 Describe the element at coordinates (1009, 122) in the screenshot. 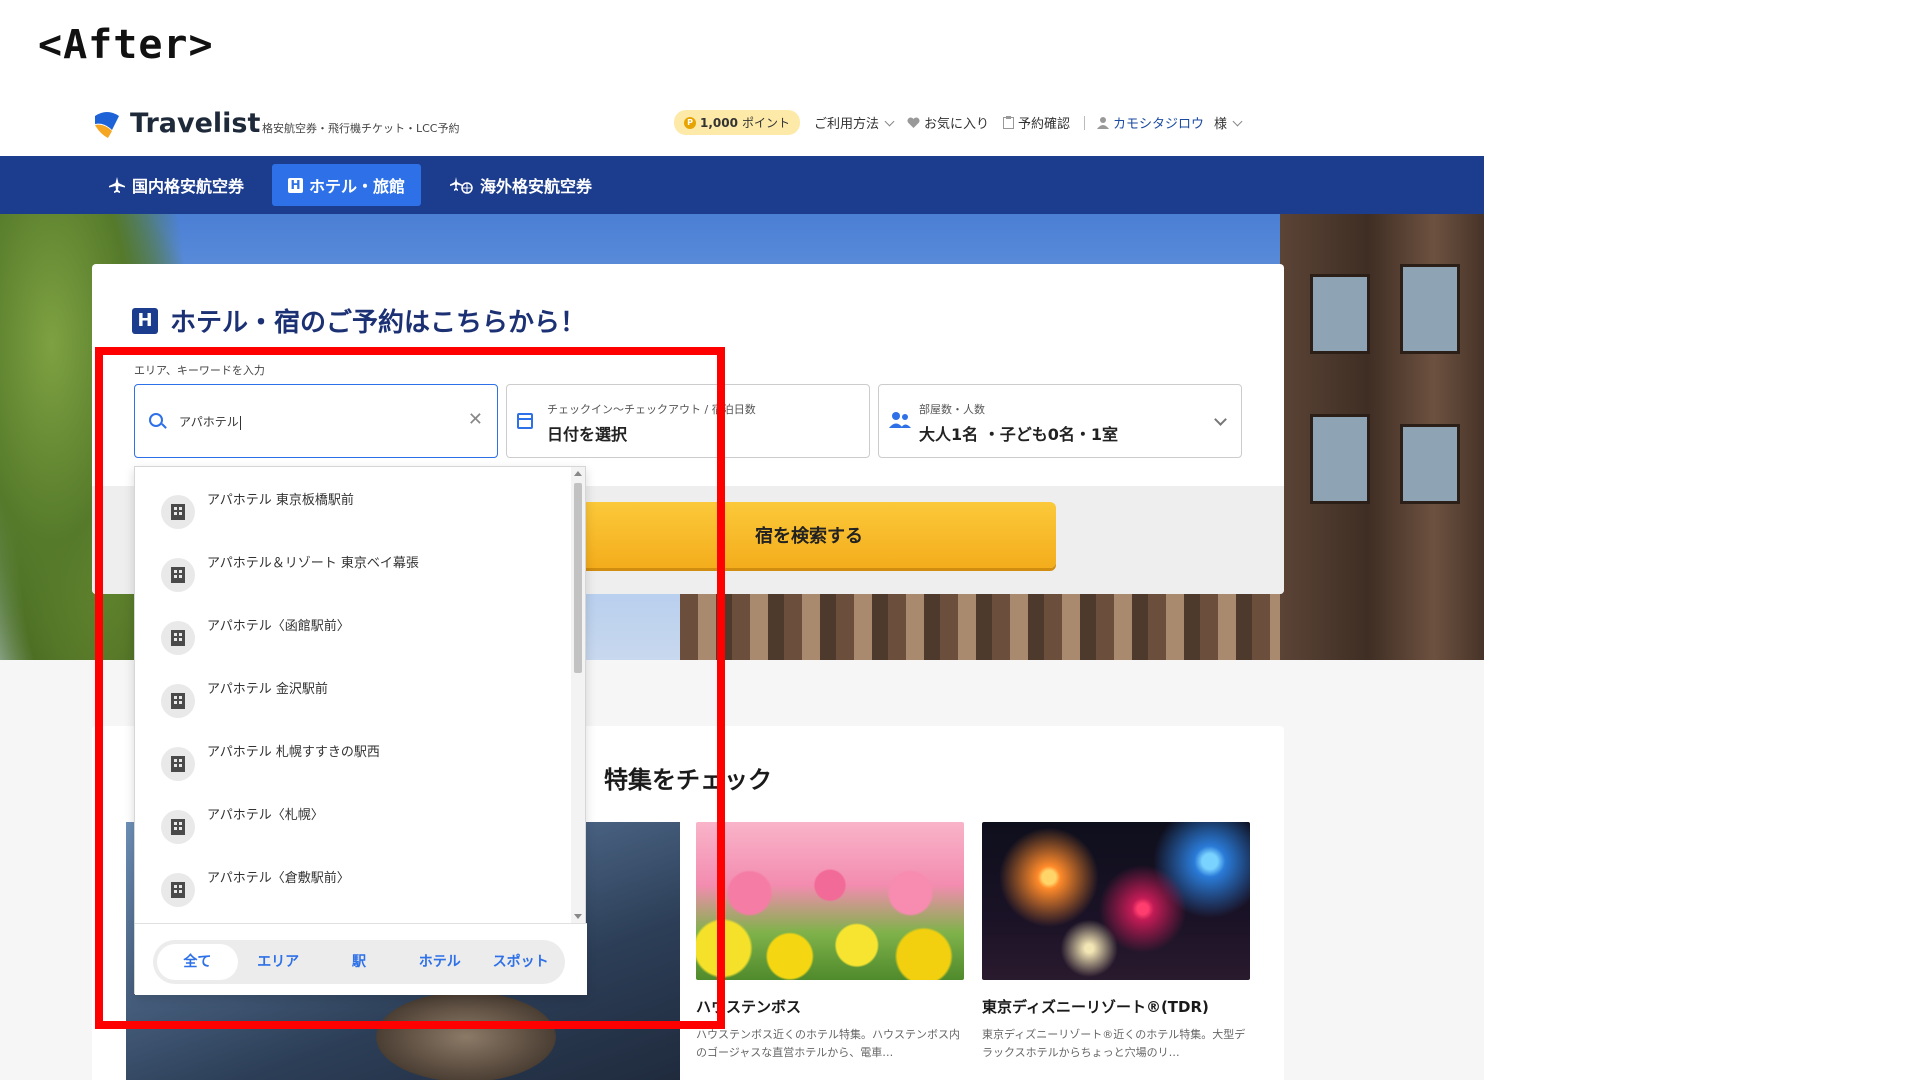

I see `clipboard-icon` at that location.